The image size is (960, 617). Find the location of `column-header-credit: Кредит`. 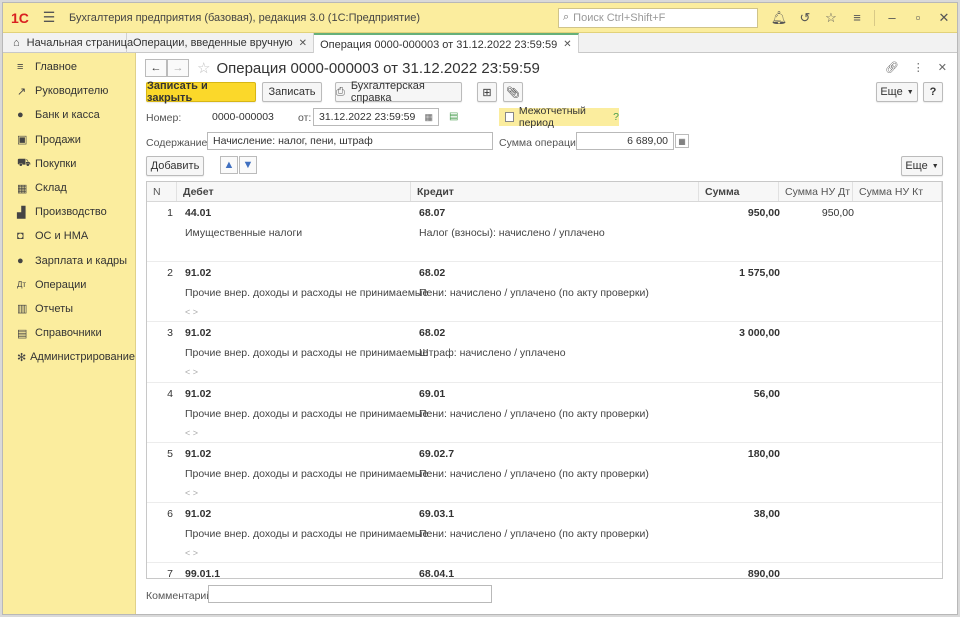

column-header-credit: Кредит is located at coordinates (555, 191).